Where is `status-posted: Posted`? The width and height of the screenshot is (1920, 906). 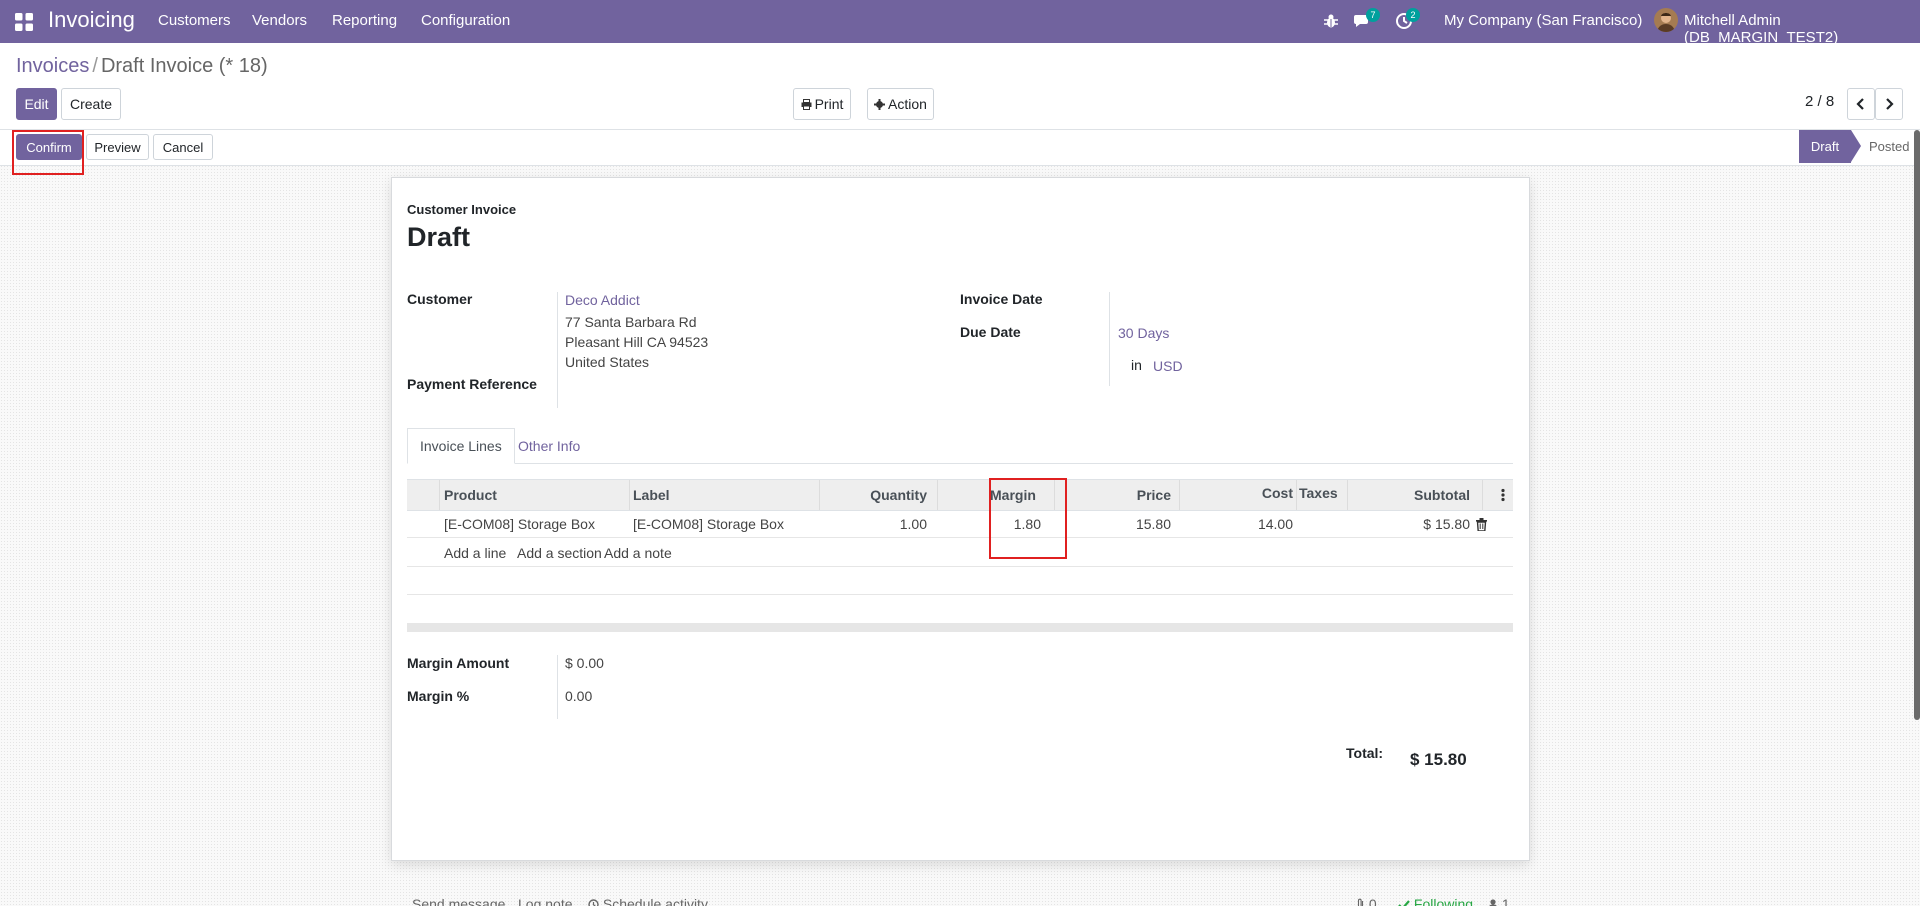 status-posted: Posted is located at coordinates (1889, 146).